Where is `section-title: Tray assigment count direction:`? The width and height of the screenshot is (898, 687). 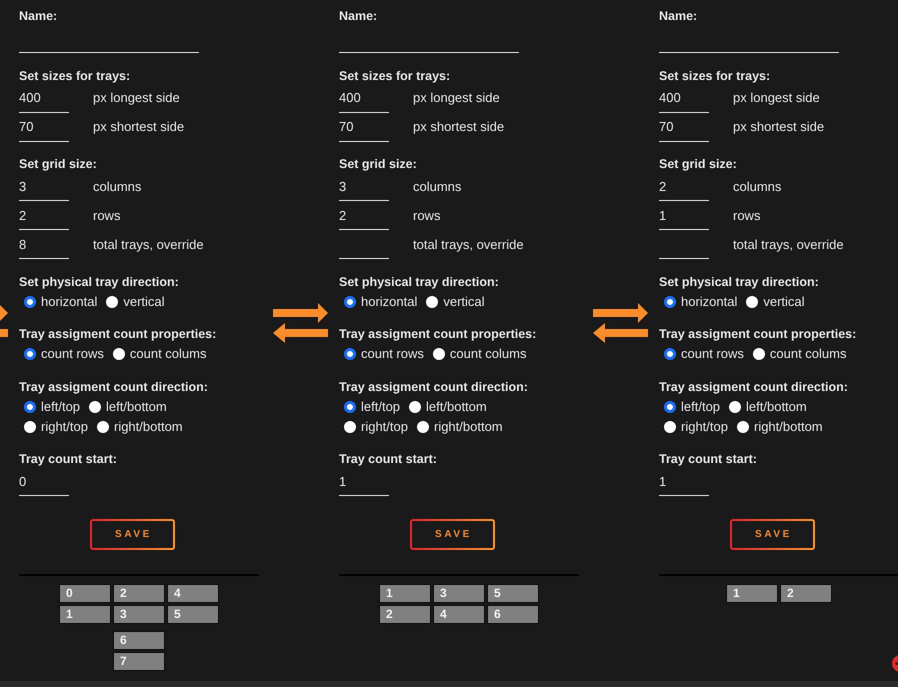
section-title: Tray assigment count direction: is located at coordinates (753, 386).